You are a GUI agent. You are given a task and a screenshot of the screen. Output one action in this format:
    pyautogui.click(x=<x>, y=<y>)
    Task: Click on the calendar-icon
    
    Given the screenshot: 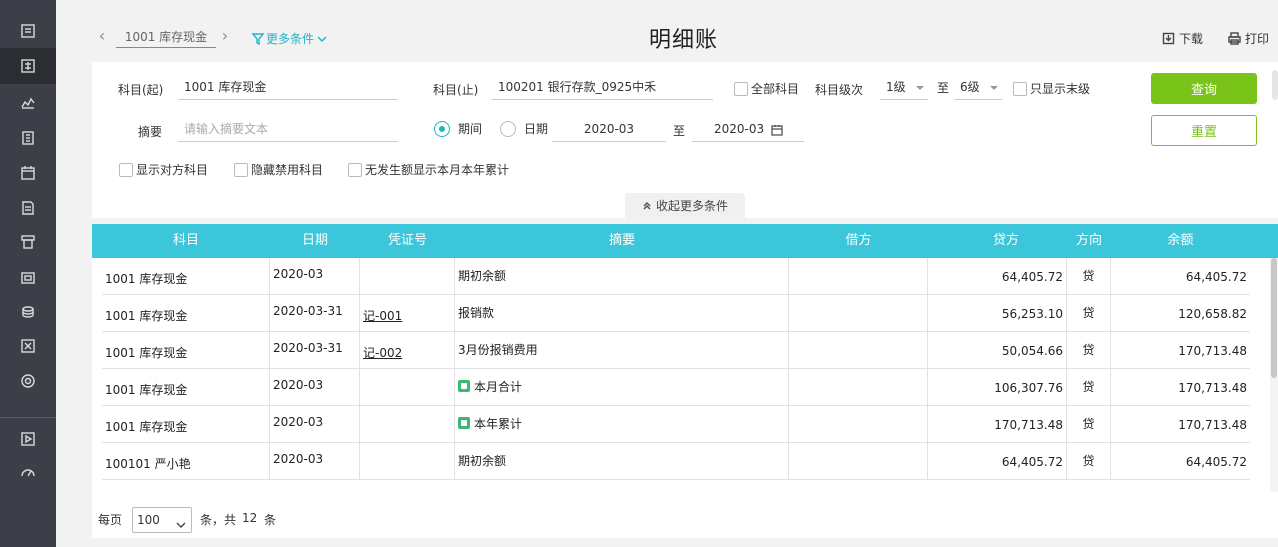 What is the action you would take?
    pyautogui.click(x=777, y=130)
    